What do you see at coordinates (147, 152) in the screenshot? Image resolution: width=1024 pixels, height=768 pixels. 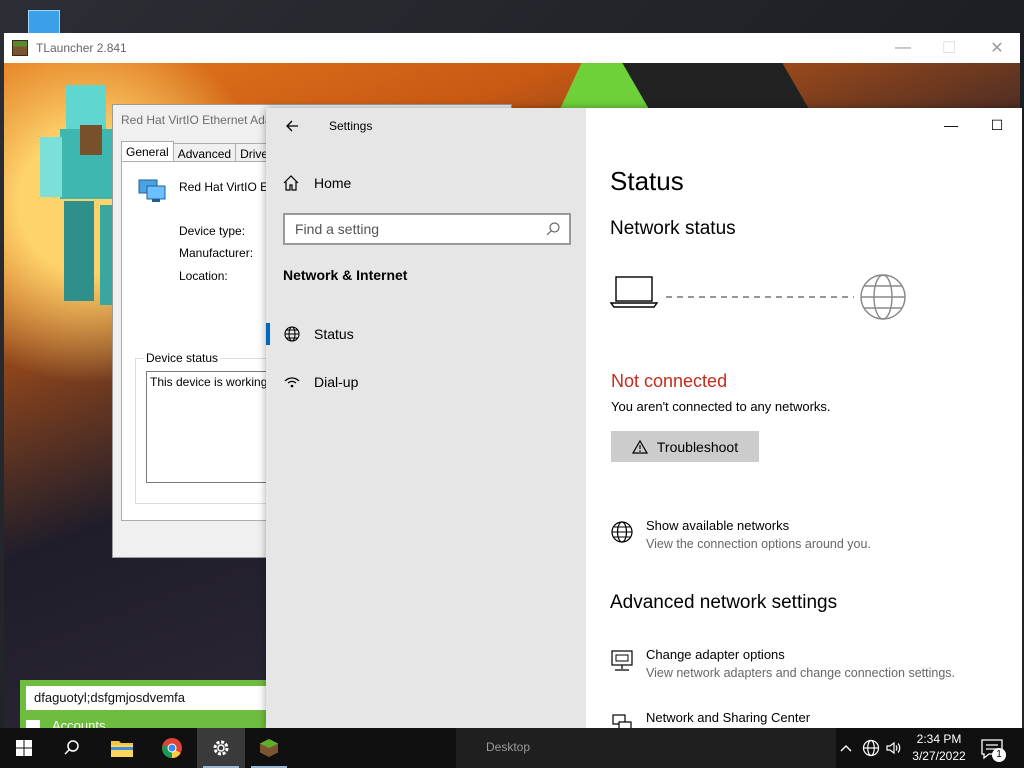 I see `tab-general: General` at bounding box center [147, 152].